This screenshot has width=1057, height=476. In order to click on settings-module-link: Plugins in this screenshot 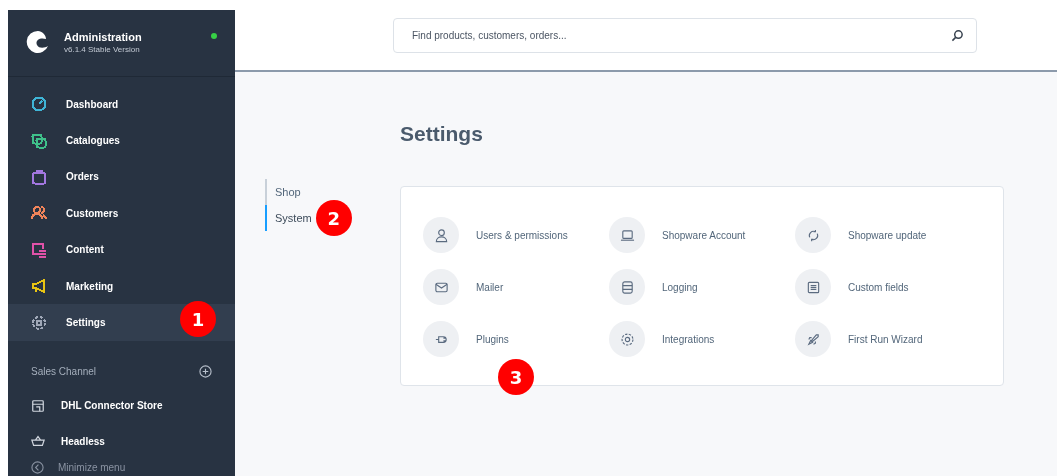, I will do `click(466, 339)`.